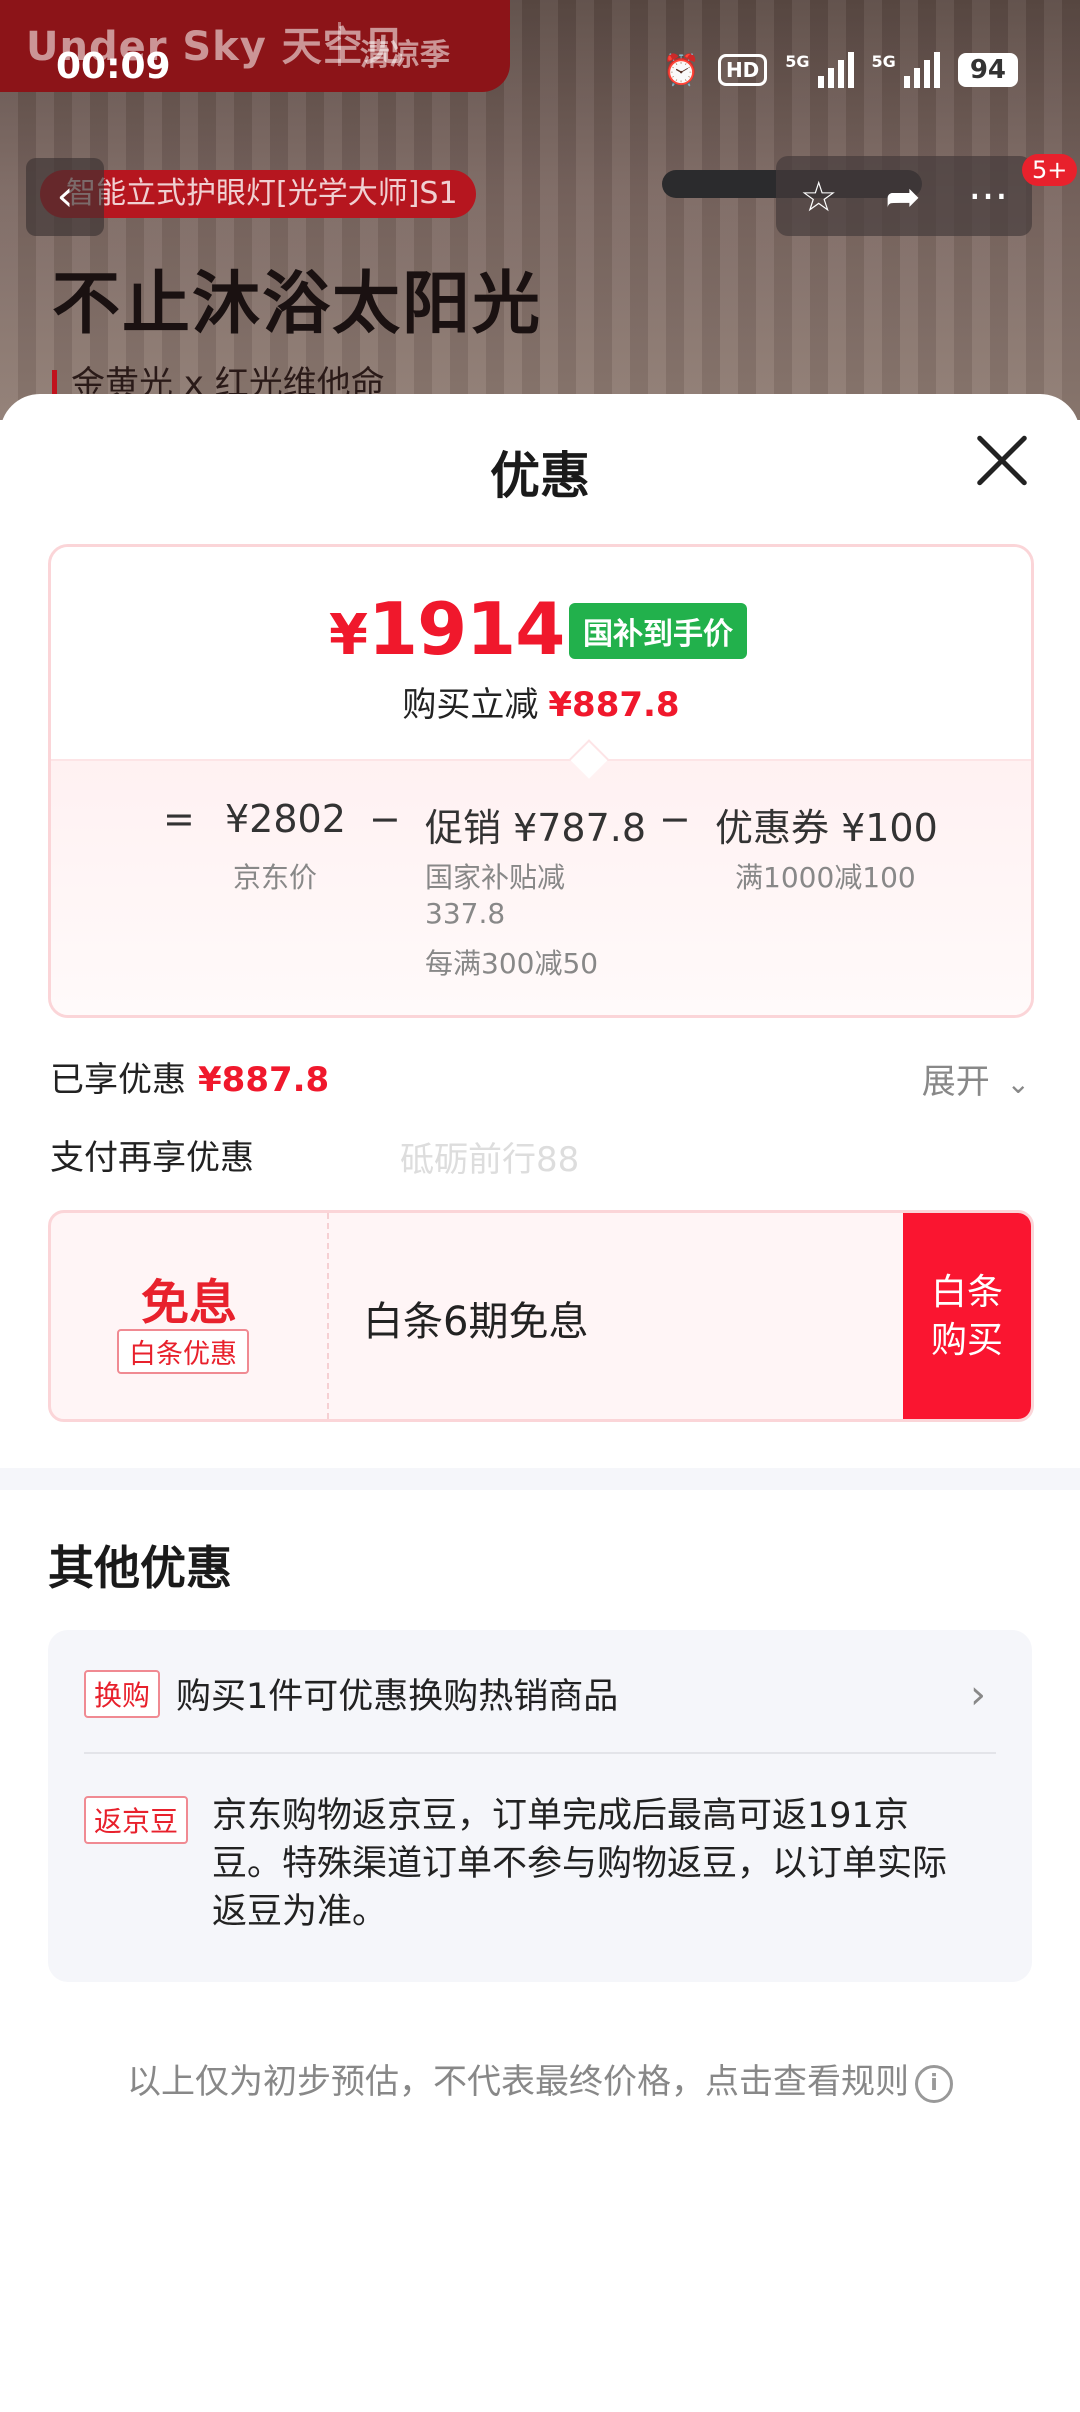 The width and height of the screenshot is (1080, 2412). Describe the element at coordinates (1002, 460) in the screenshot. I see `close-icon` at that location.